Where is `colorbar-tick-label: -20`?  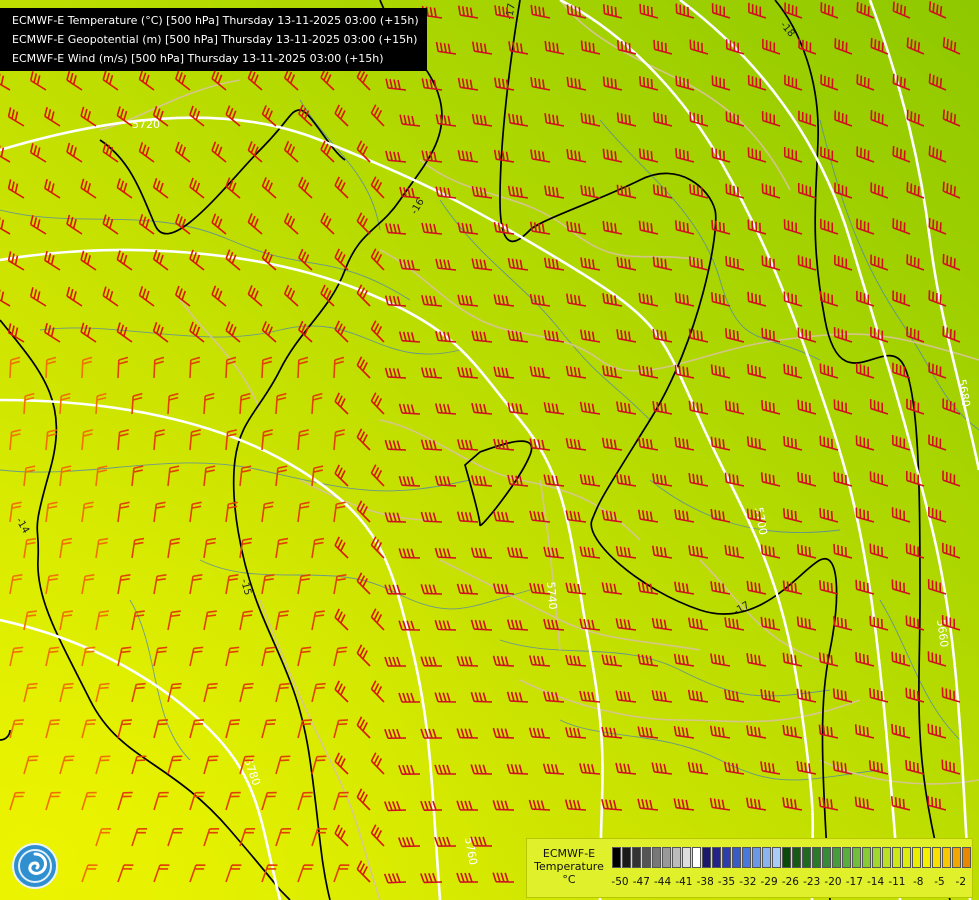 colorbar-tick-label: -20 is located at coordinates (833, 882).